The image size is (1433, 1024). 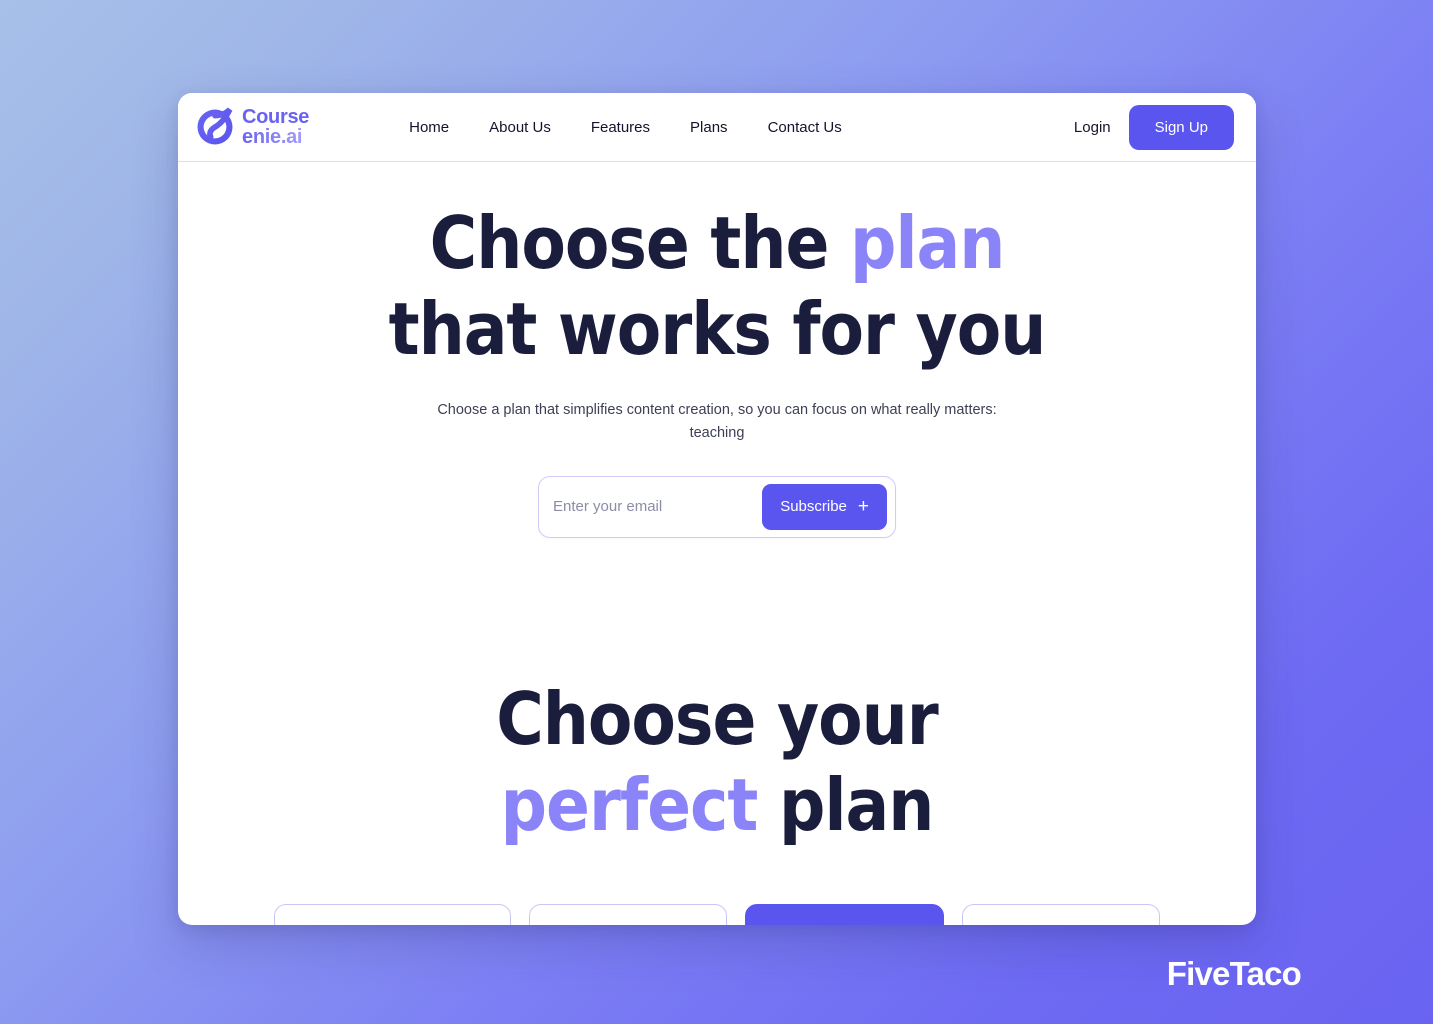 I want to click on nav-item-plans: Plans, so click(x=709, y=127).